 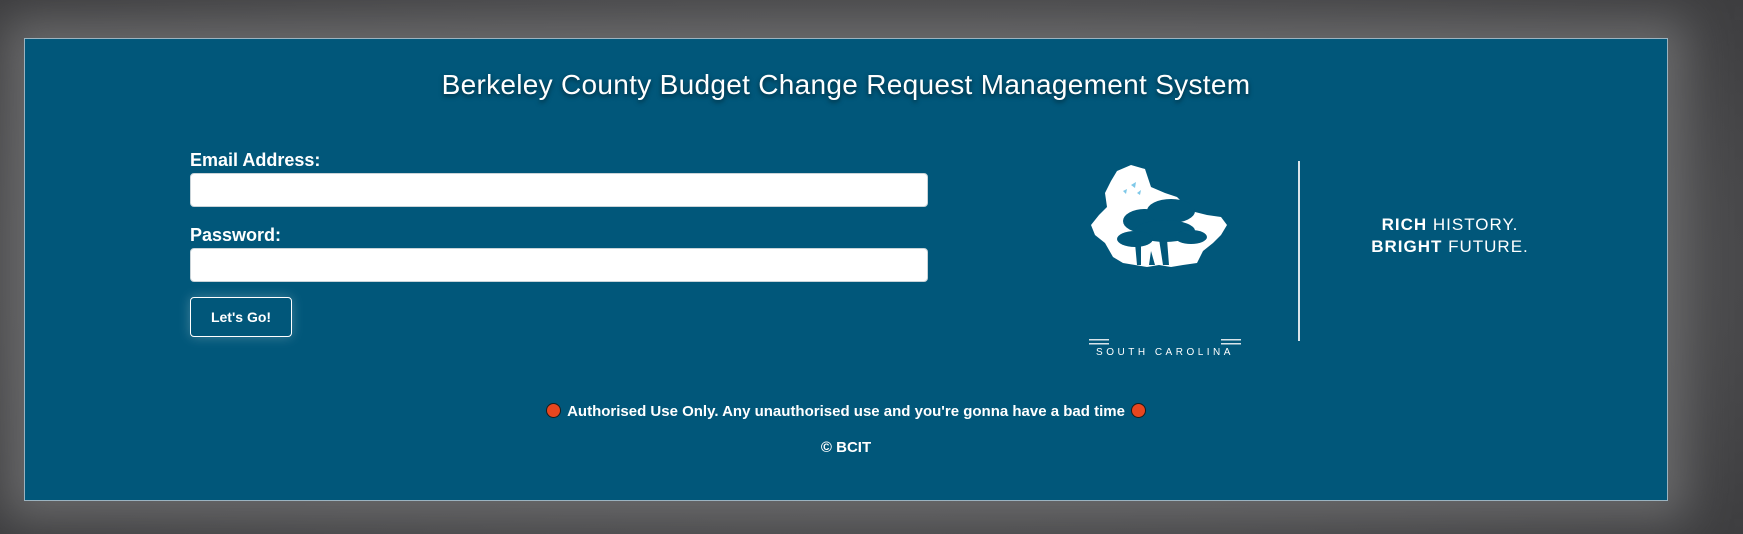 What do you see at coordinates (255, 160) in the screenshot?
I see `email-label: Email Address:` at bounding box center [255, 160].